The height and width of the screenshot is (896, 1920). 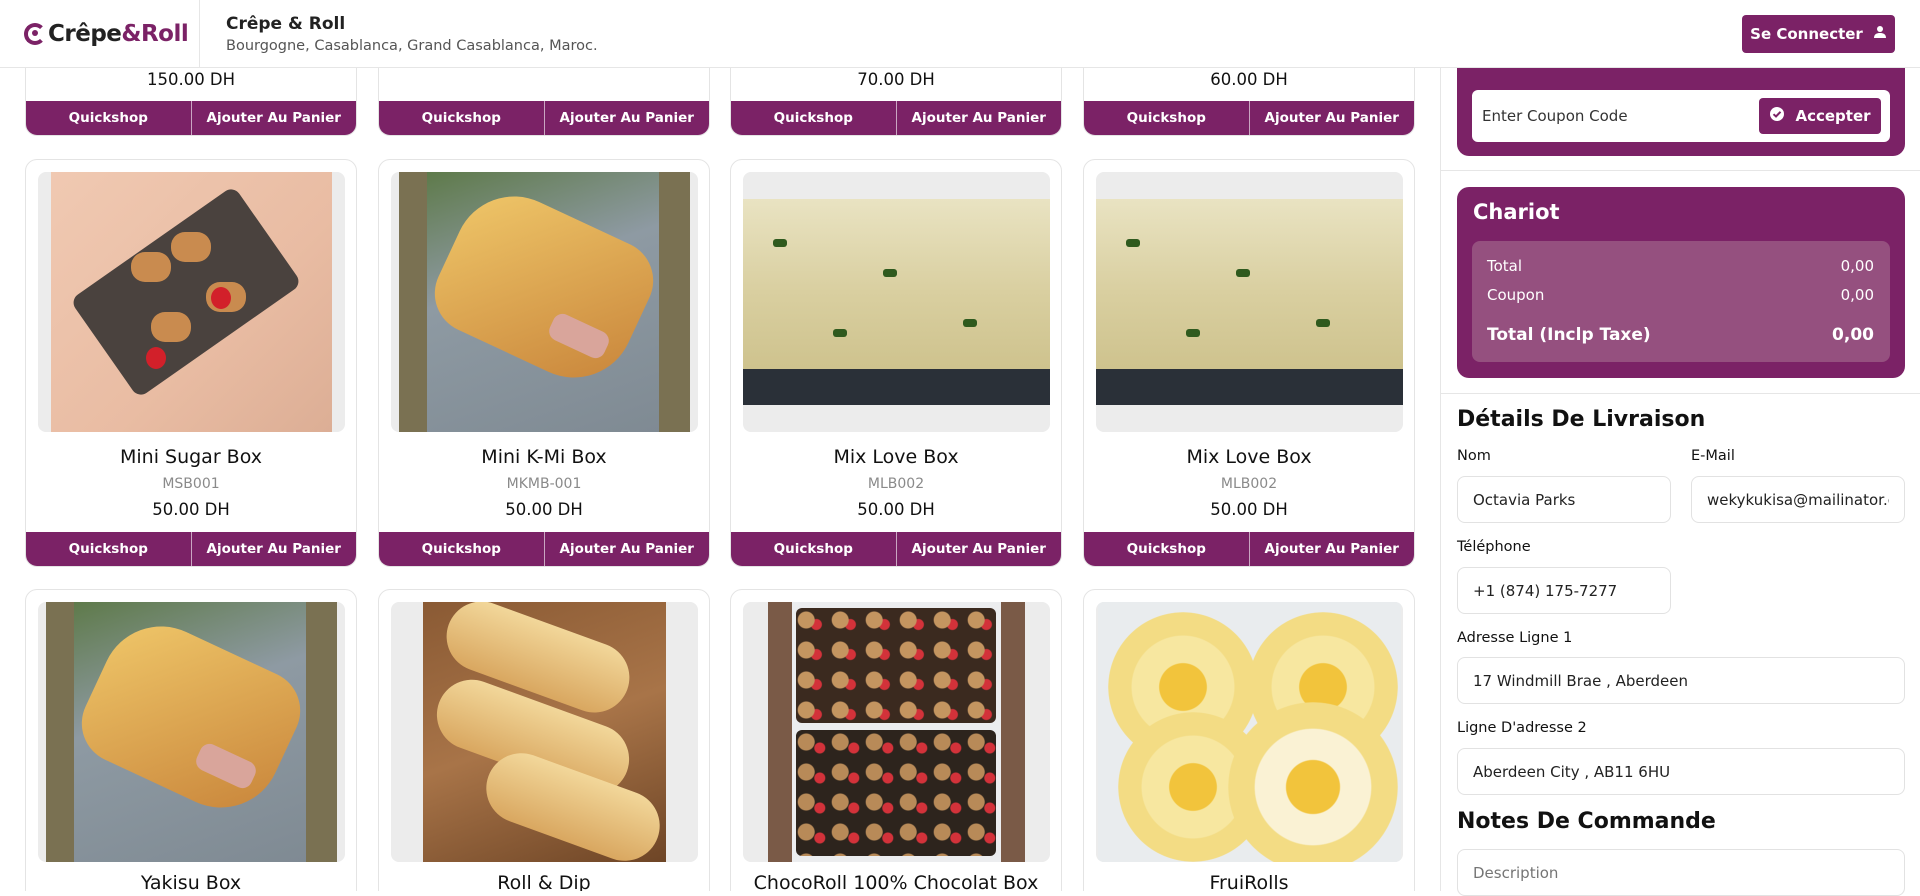 What do you see at coordinates (191, 457) in the screenshot?
I see `product-name: Mini Sugar Box` at bounding box center [191, 457].